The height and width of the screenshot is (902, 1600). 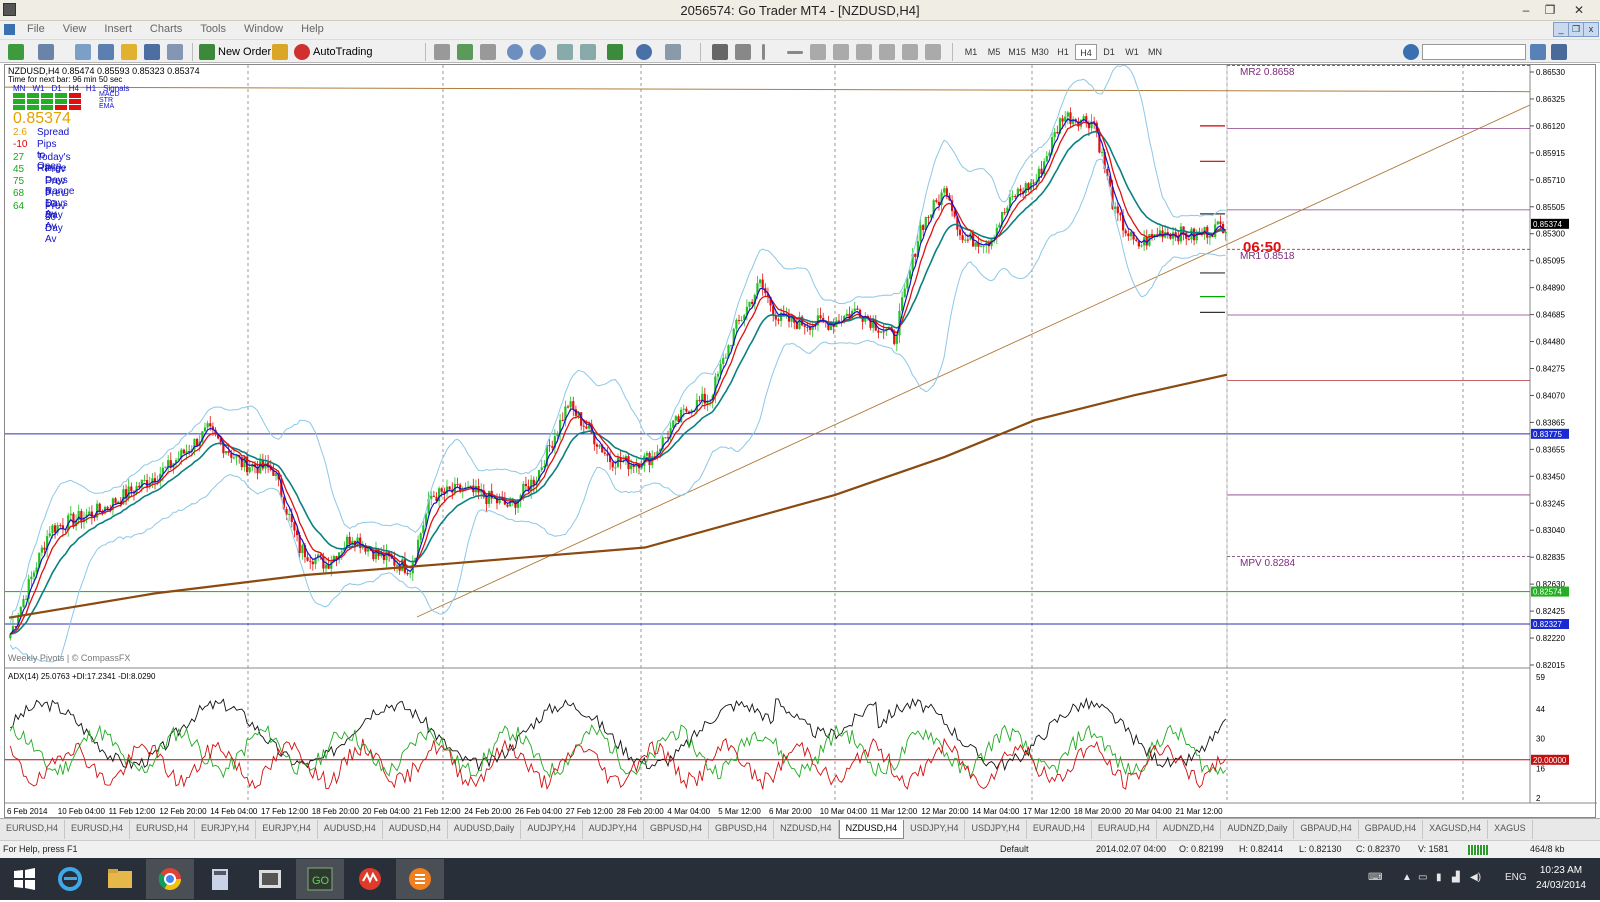 What do you see at coordinates (1017, 52) in the screenshot?
I see `timeframe-m15: M15` at bounding box center [1017, 52].